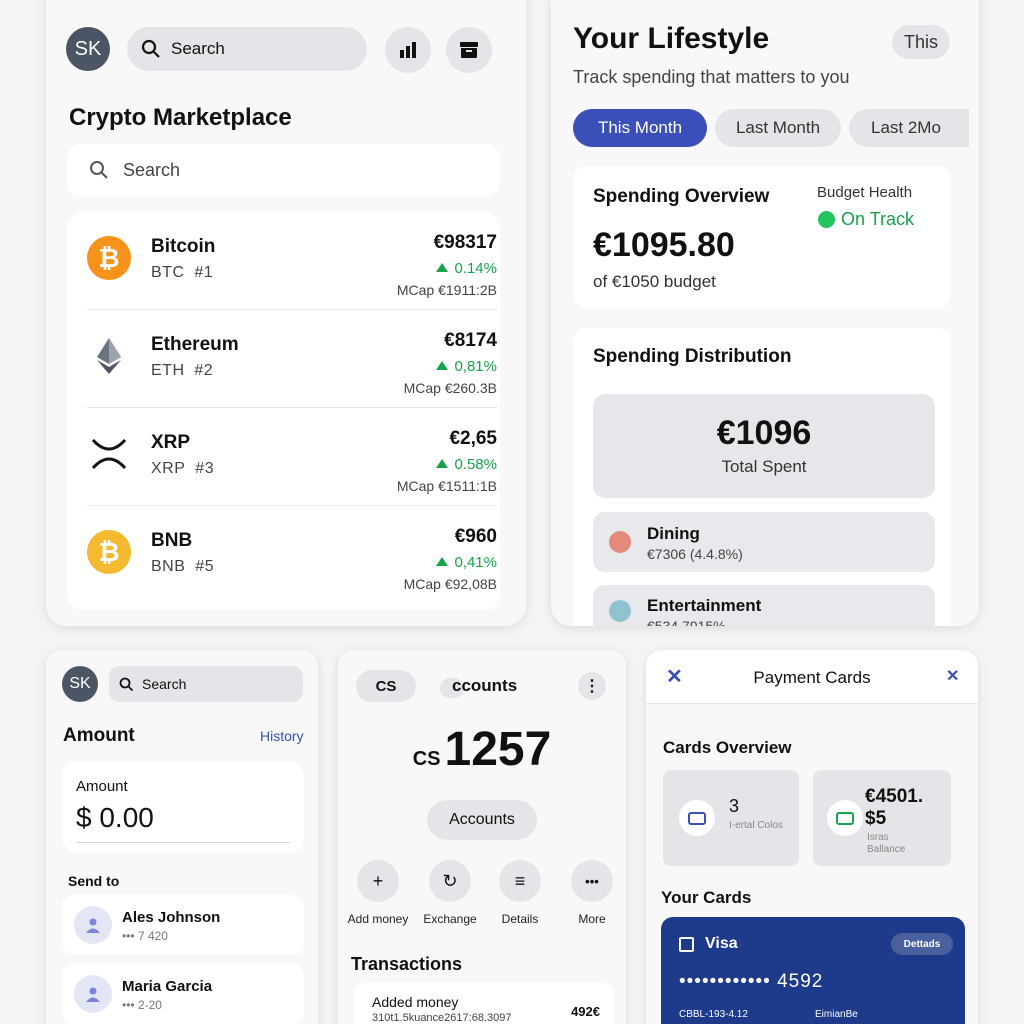  What do you see at coordinates (681, 196) in the screenshot?
I see `overview-title: Spending Overview` at bounding box center [681, 196].